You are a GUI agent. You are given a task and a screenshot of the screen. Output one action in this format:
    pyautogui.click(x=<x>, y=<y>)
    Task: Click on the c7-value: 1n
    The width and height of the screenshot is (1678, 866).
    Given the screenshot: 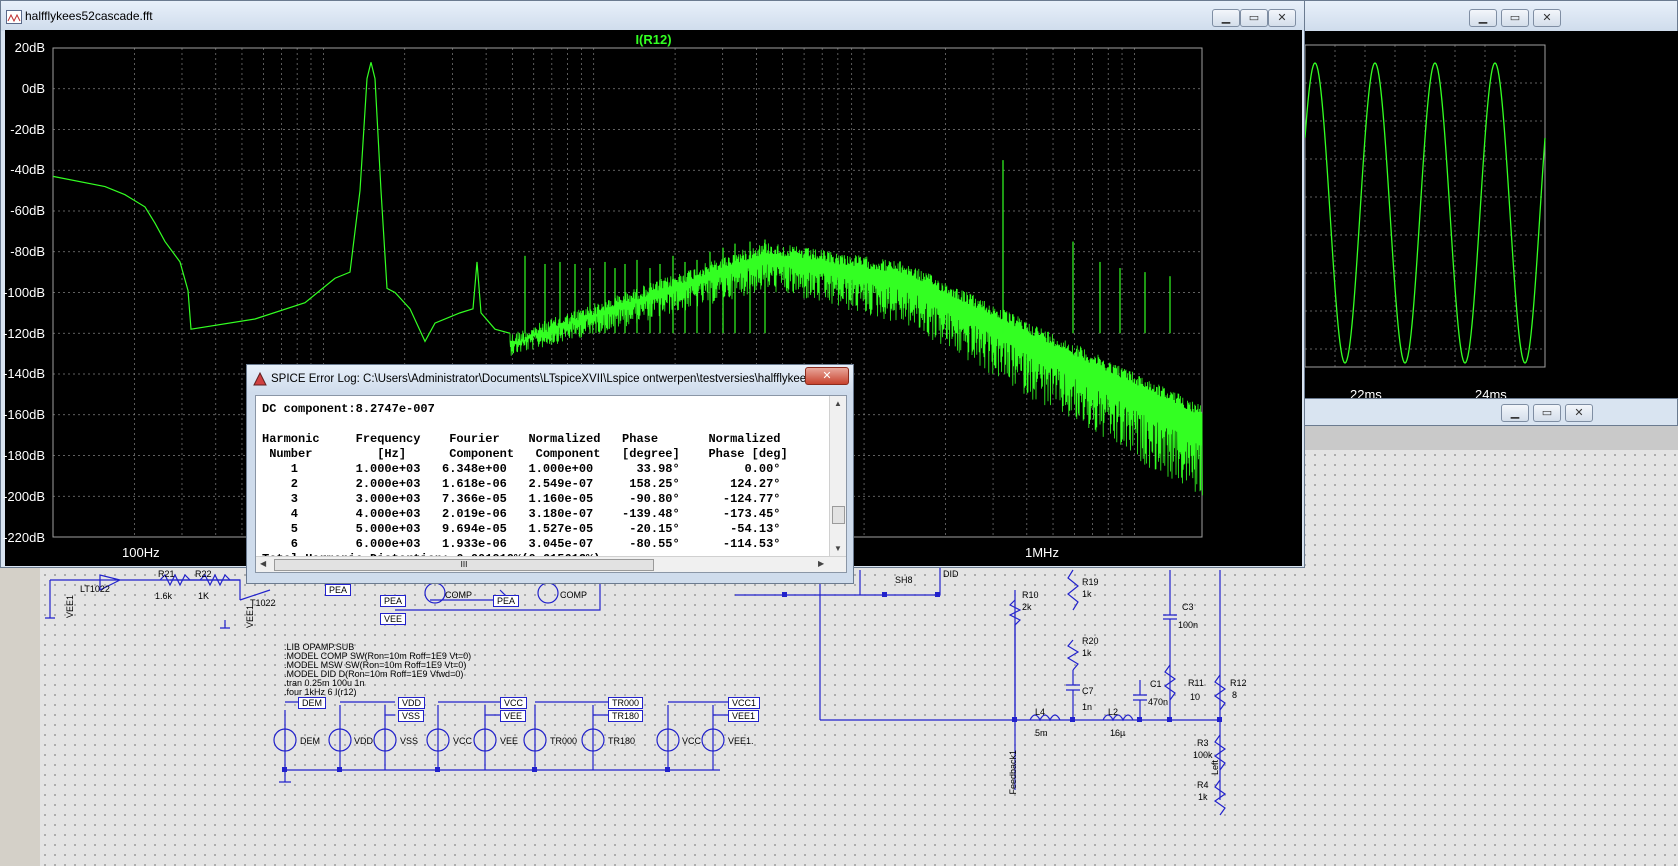 What is the action you would take?
    pyautogui.click(x=1087, y=707)
    